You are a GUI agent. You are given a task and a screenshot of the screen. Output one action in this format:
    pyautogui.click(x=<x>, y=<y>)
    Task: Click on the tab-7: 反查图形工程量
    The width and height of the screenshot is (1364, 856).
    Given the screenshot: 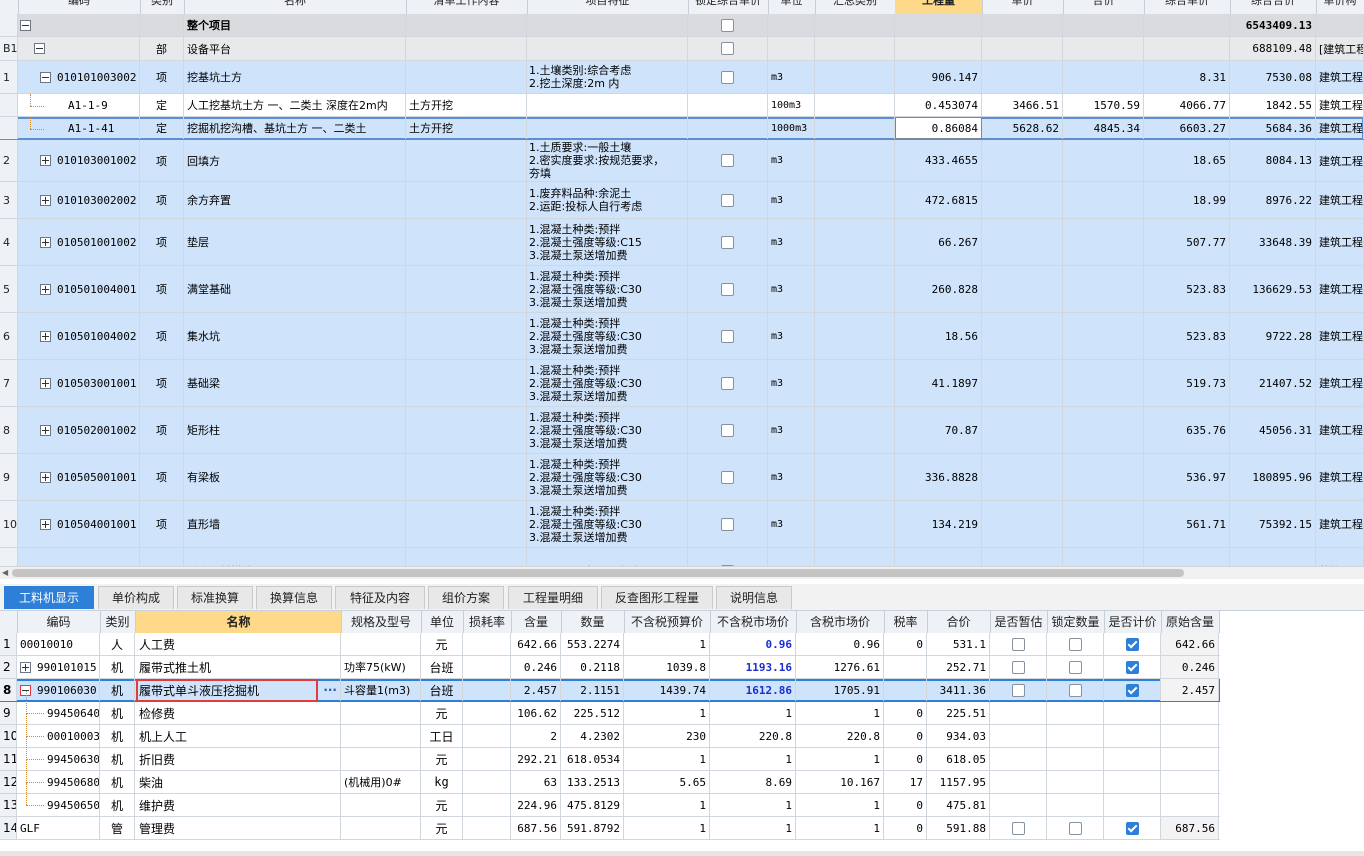 What is the action you would take?
    pyautogui.click(x=657, y=597)
    